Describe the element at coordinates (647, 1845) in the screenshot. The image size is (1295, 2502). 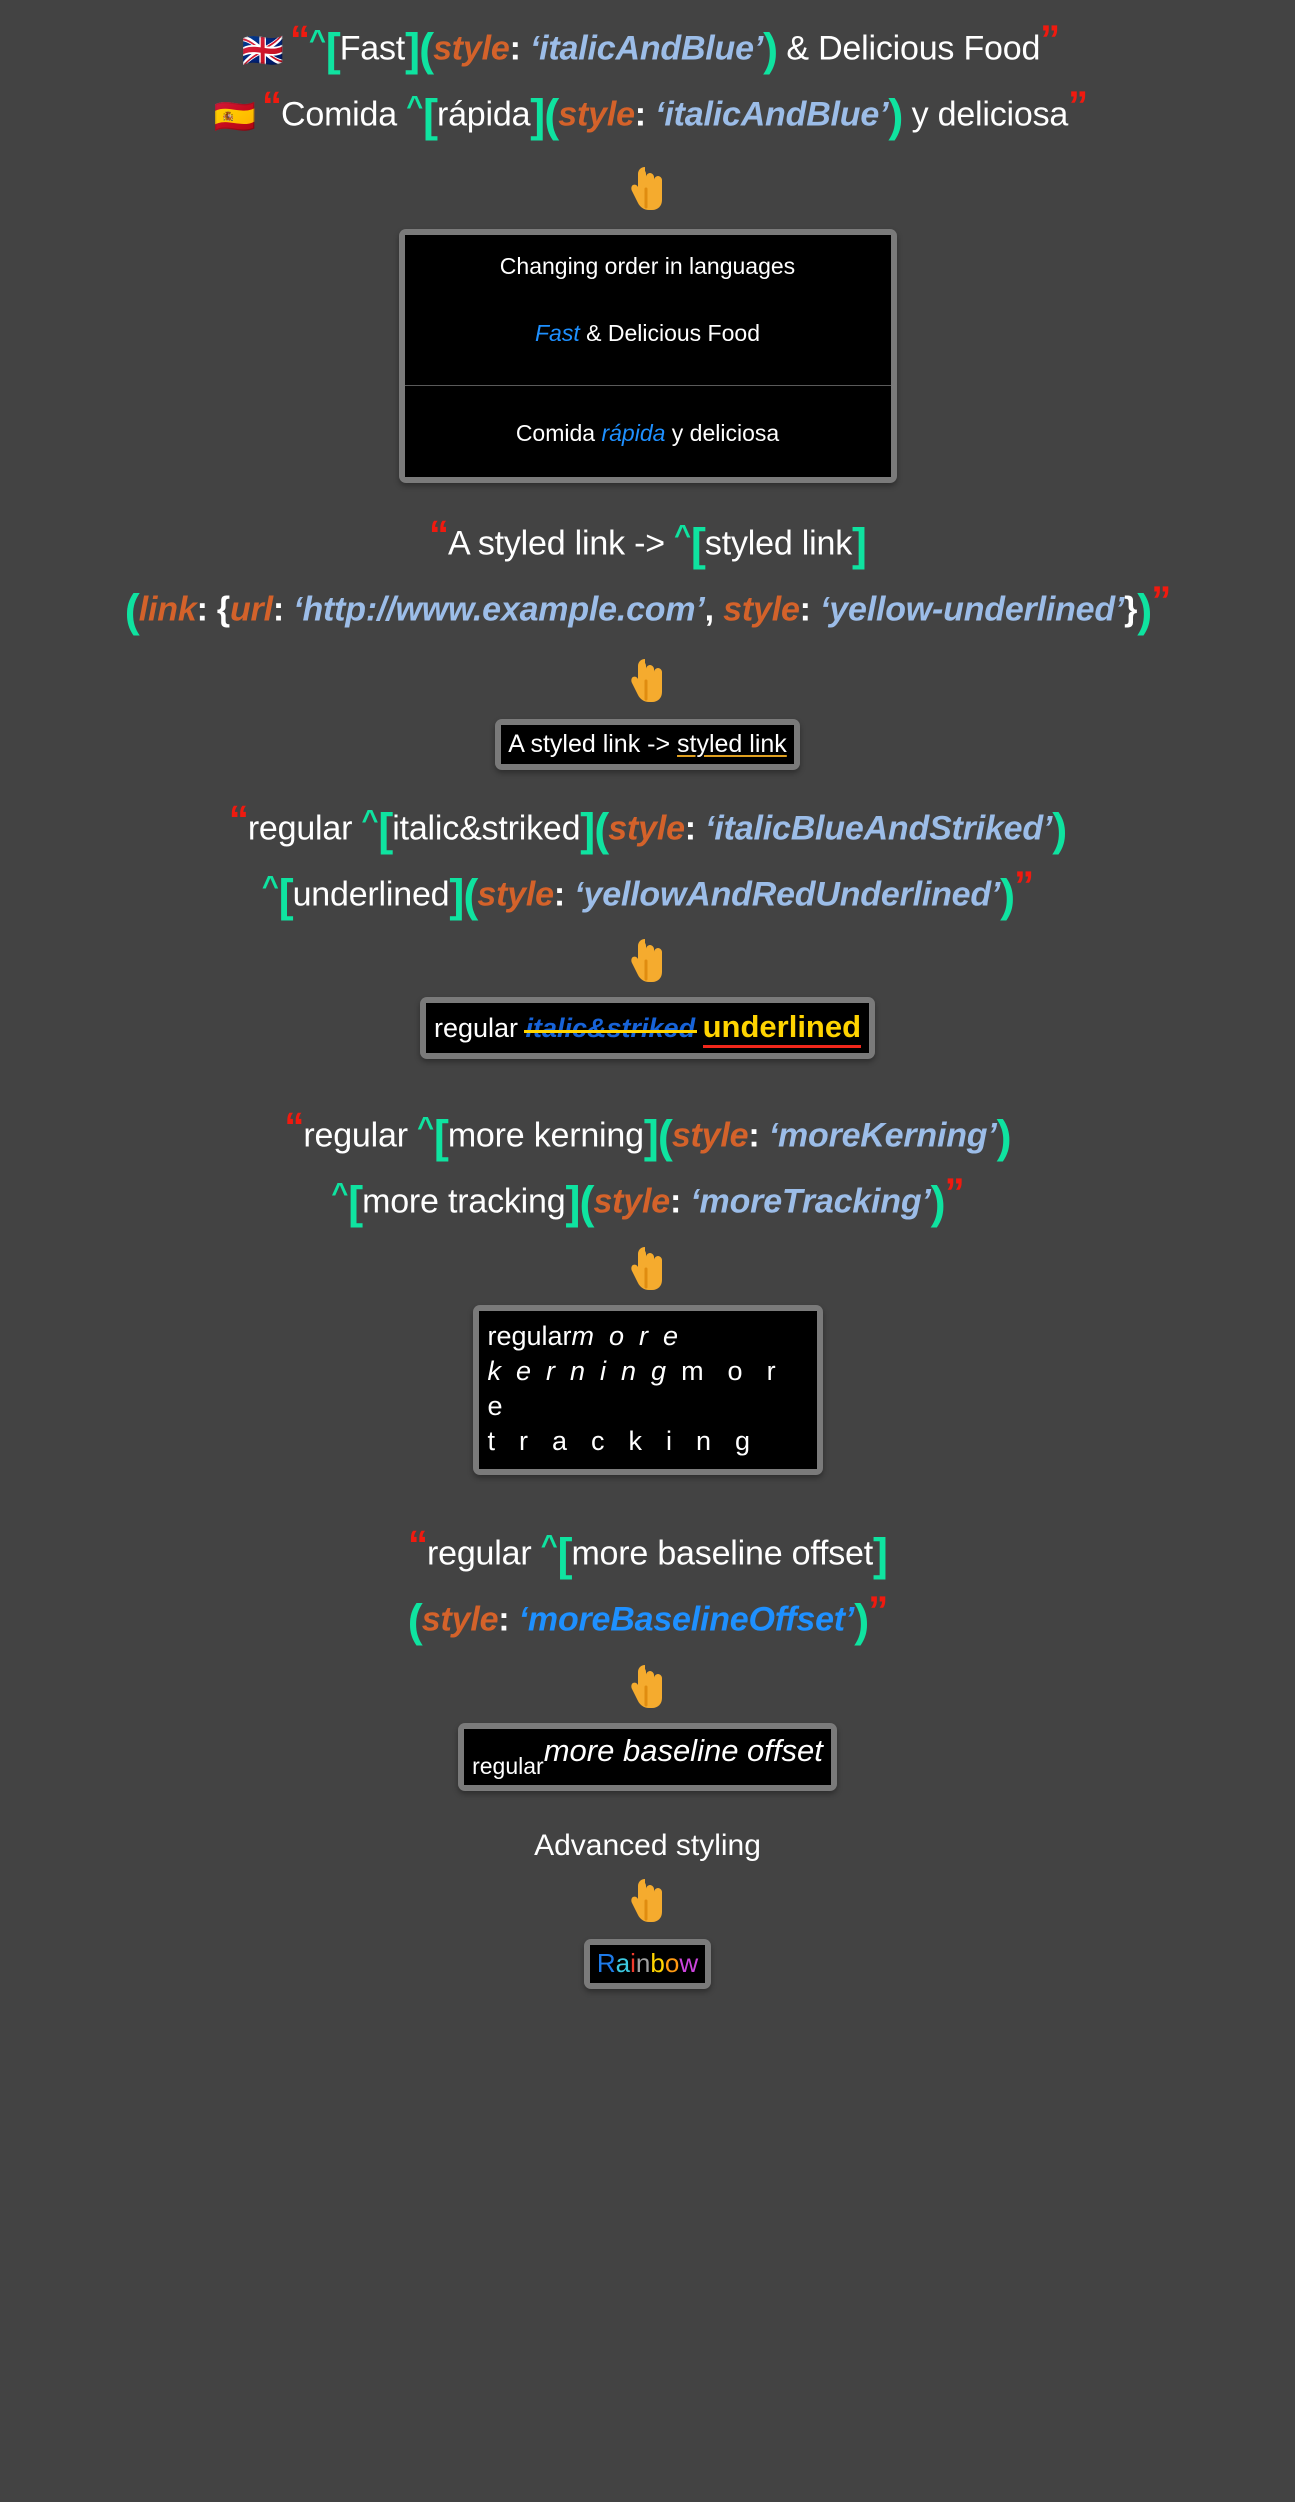
I see `page-title: Advanced styling` at that location.